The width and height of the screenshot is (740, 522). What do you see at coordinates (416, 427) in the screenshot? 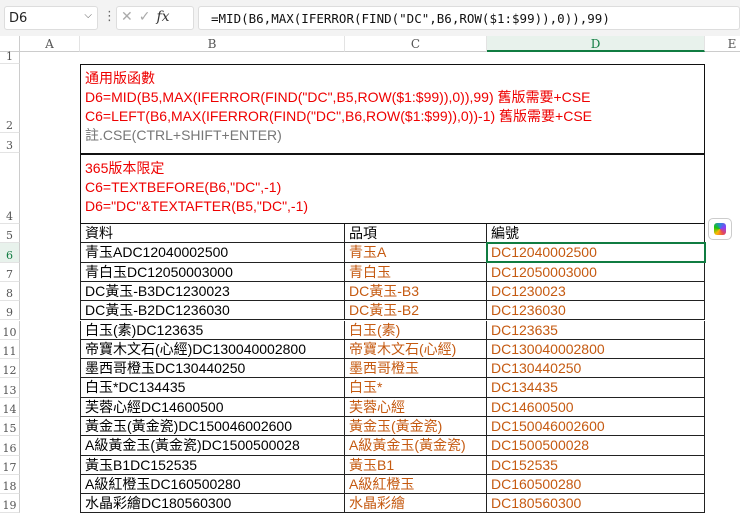
I see `table-cell: 黃金玉(黃金瓷)` at bounding box center [416, 427].